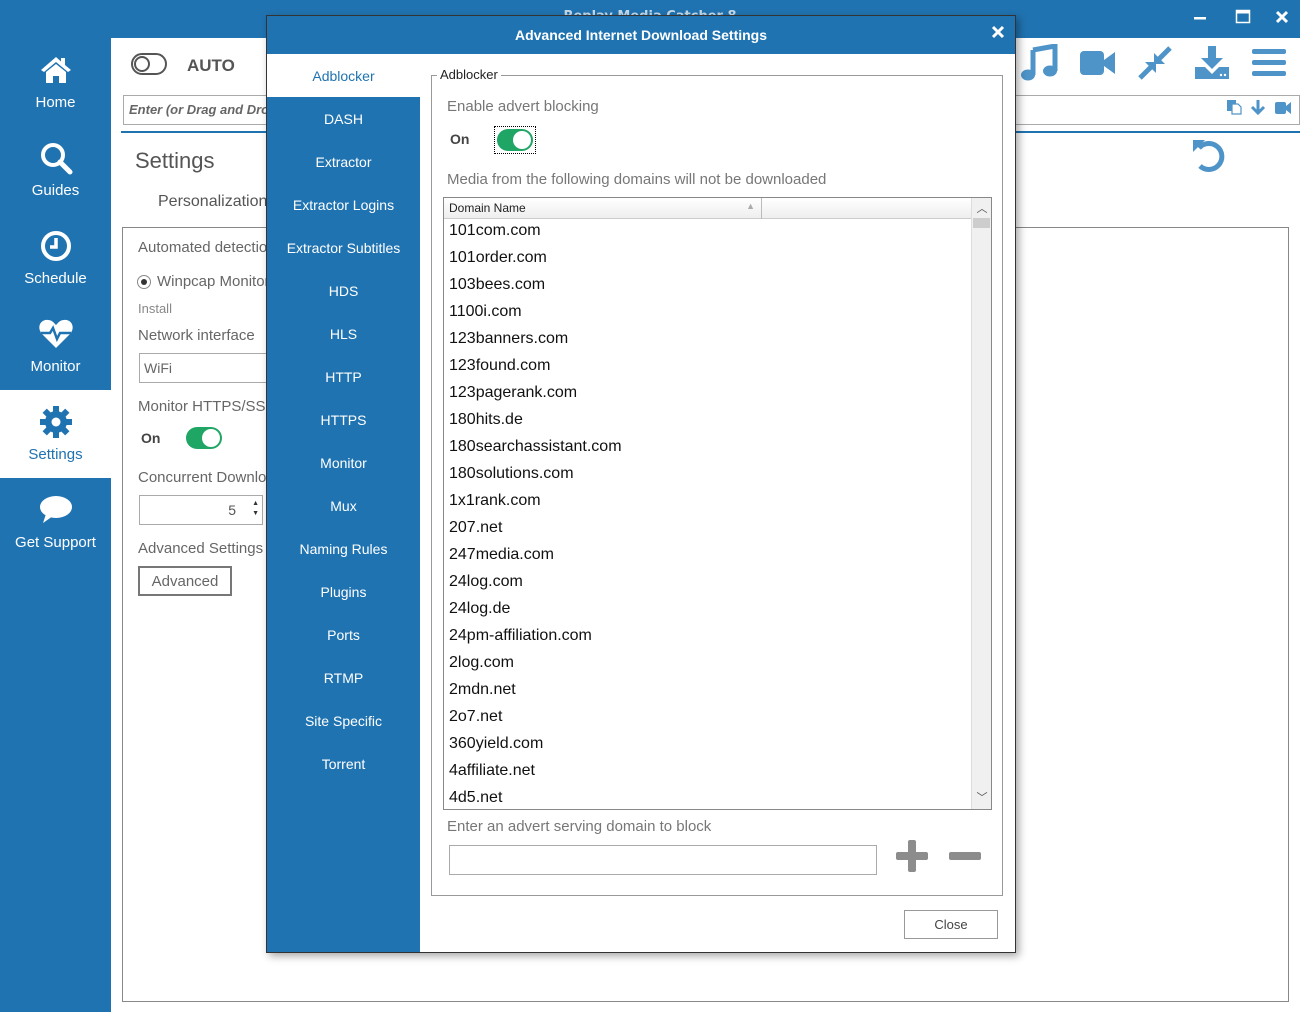  Describe the element at coordinates (1098, 65) in the screenshot. I see `video-camera-icon` at that location.